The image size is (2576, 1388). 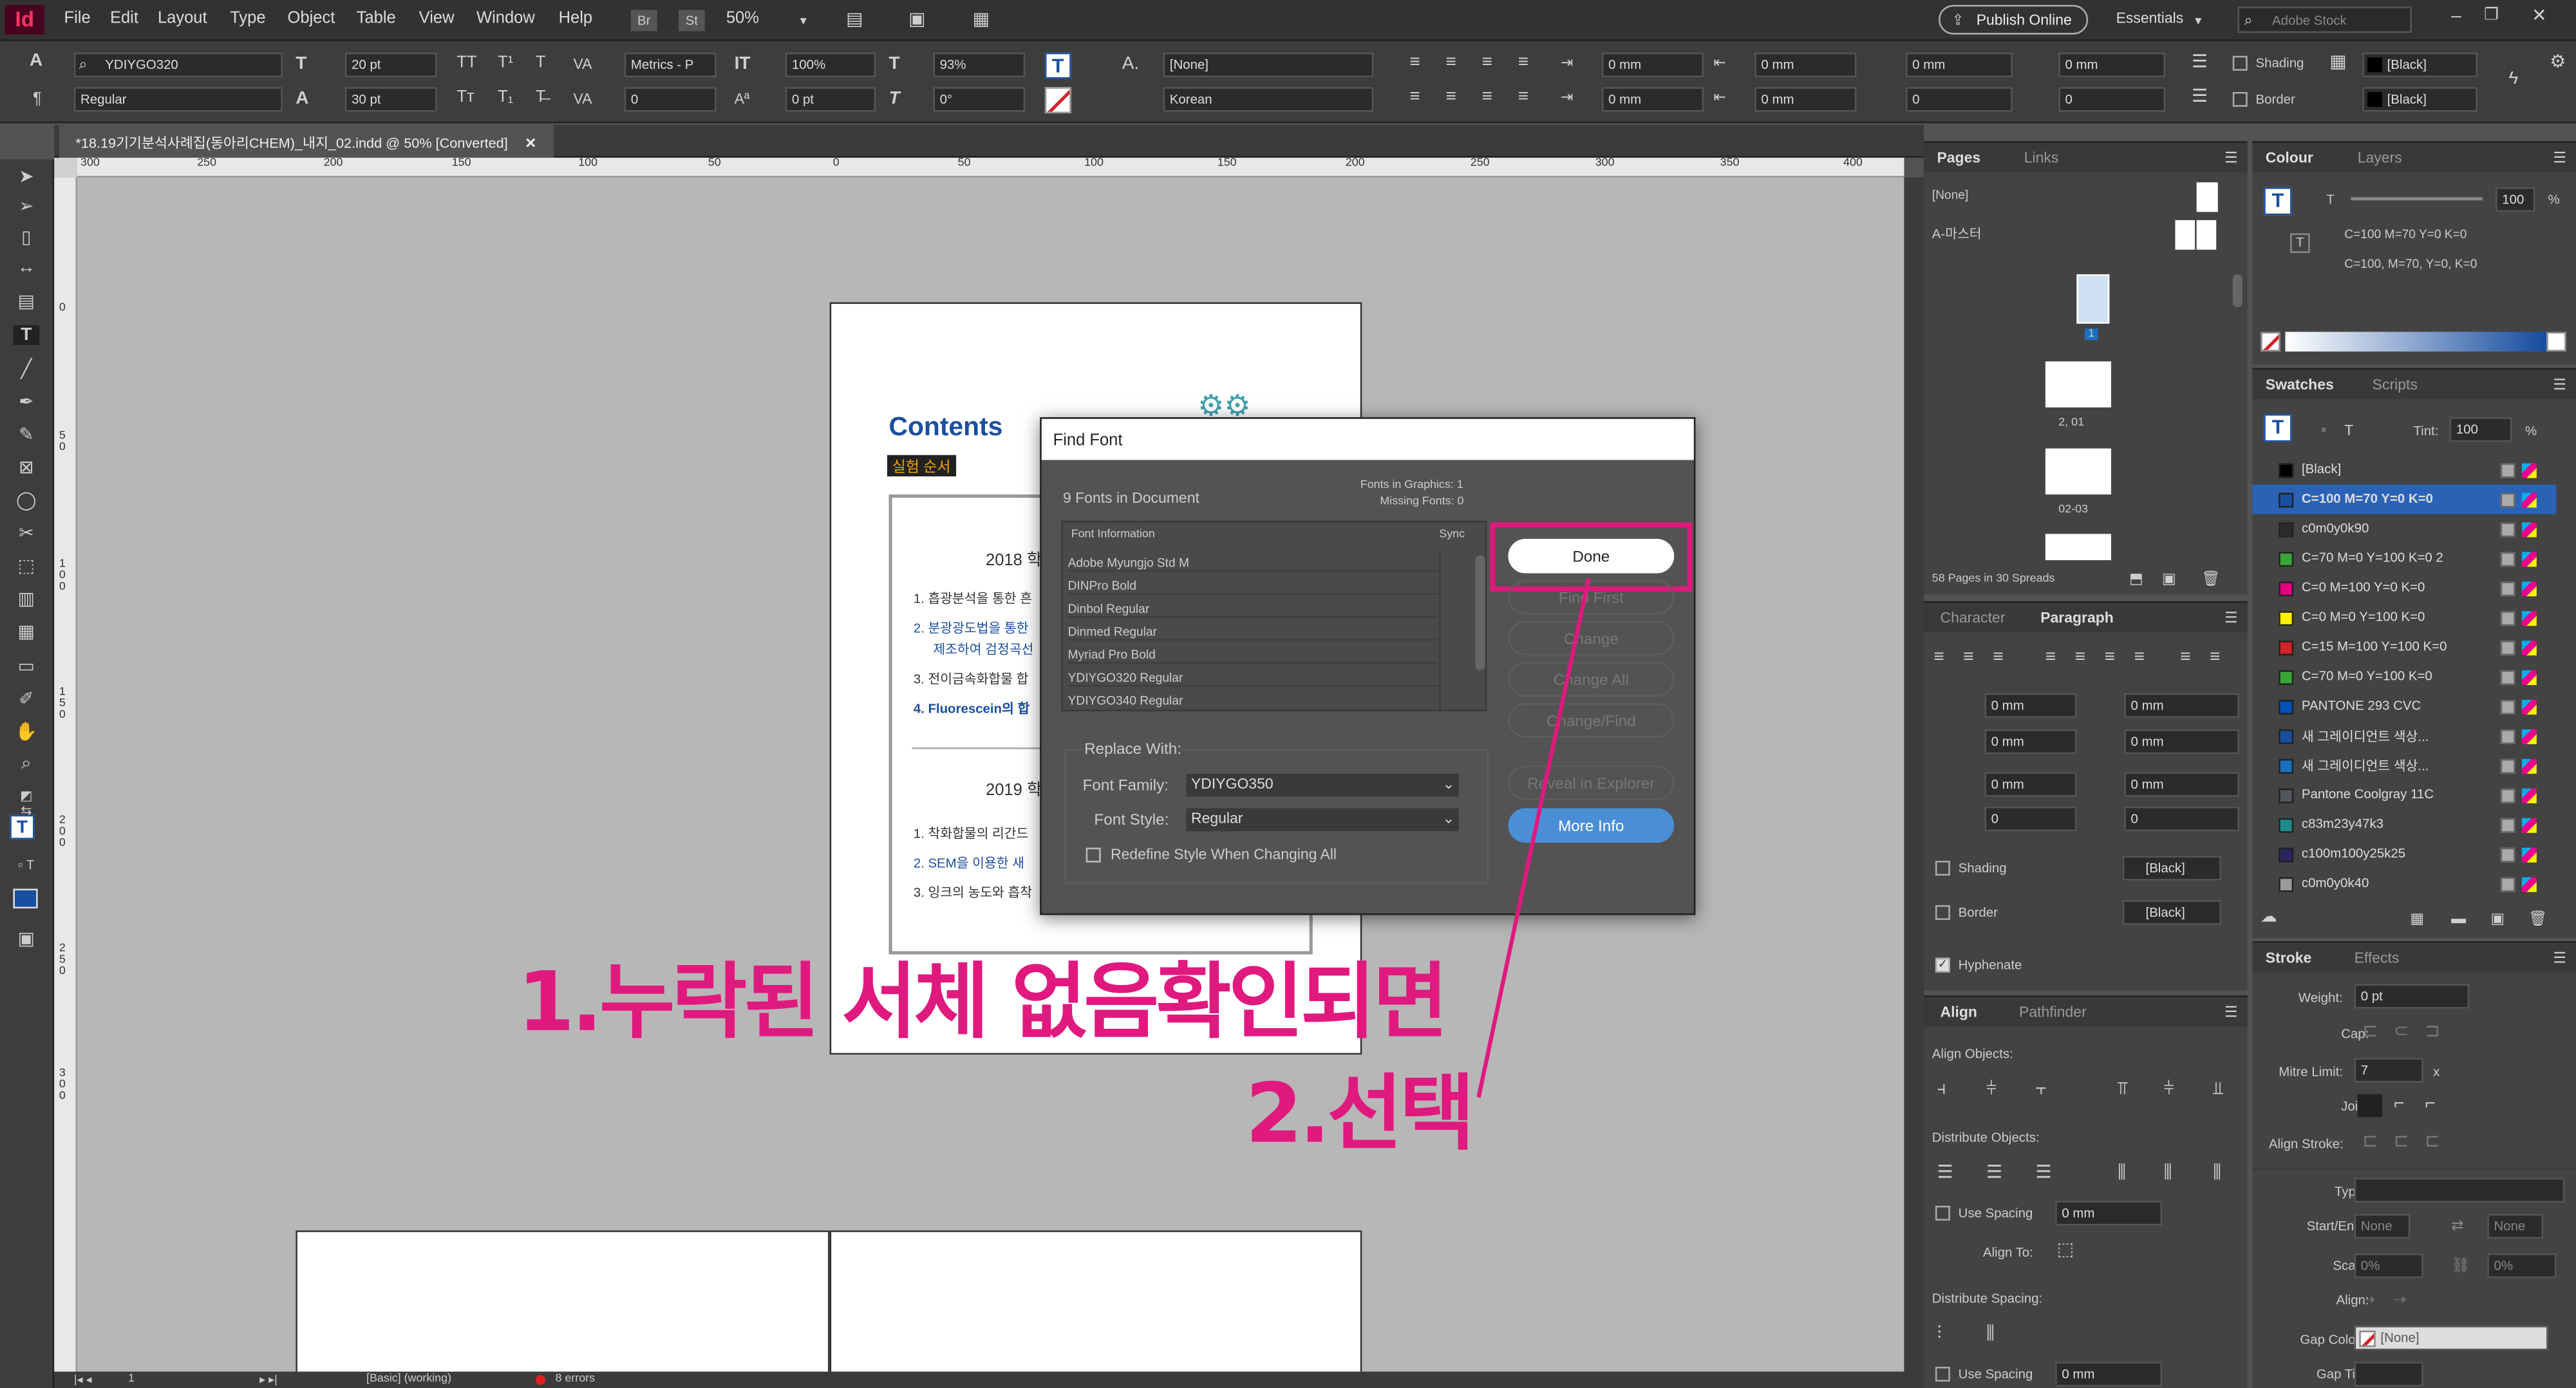 What do you see at coordinates (2077, 618) in the screenshot?
I see `tab-paragraph: Paragraph` at bounding box center [2077, 618].